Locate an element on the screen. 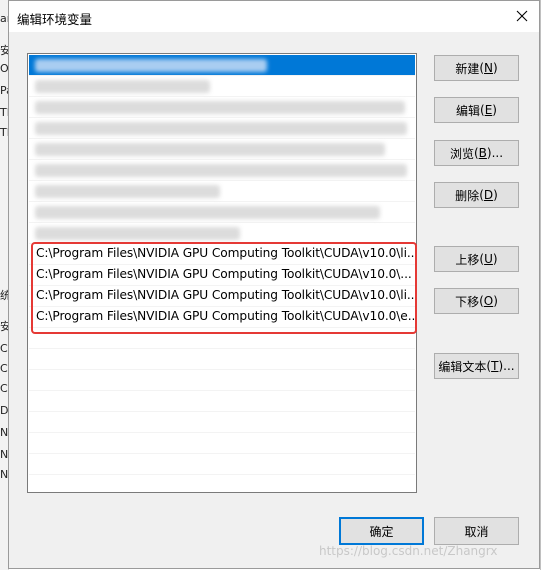  cancel-button-label: 取消 is located at coordinates (476, 531).